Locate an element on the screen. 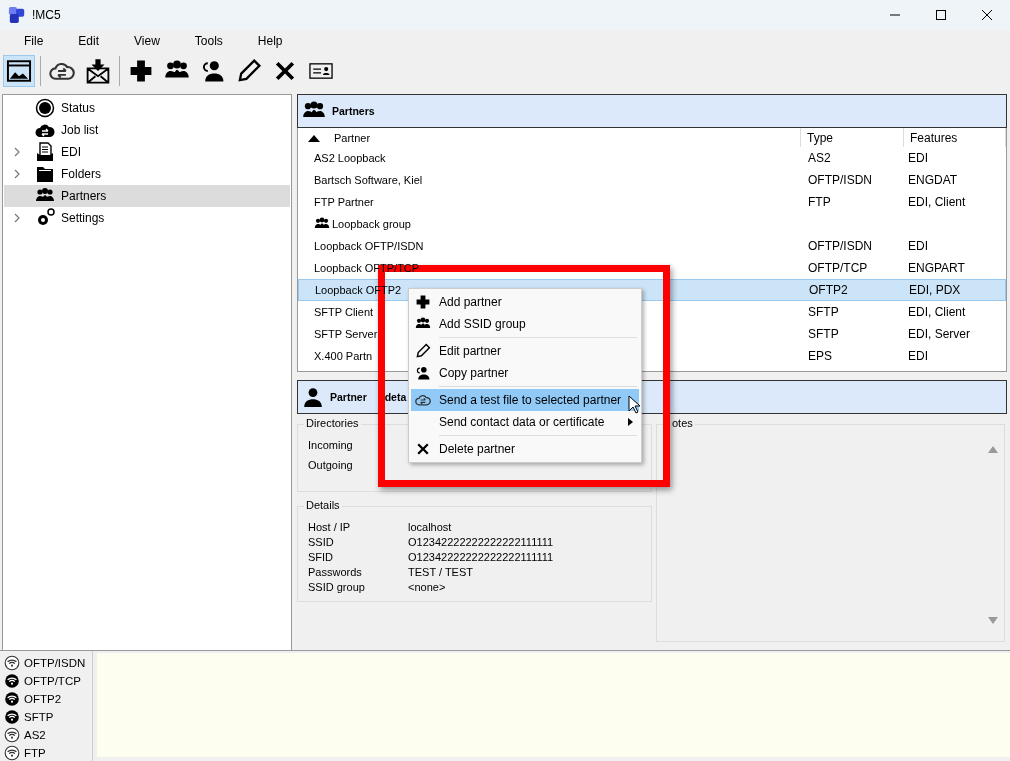 The image size is (1010, 761). menu-item: View is located at coordinates (147, 41).